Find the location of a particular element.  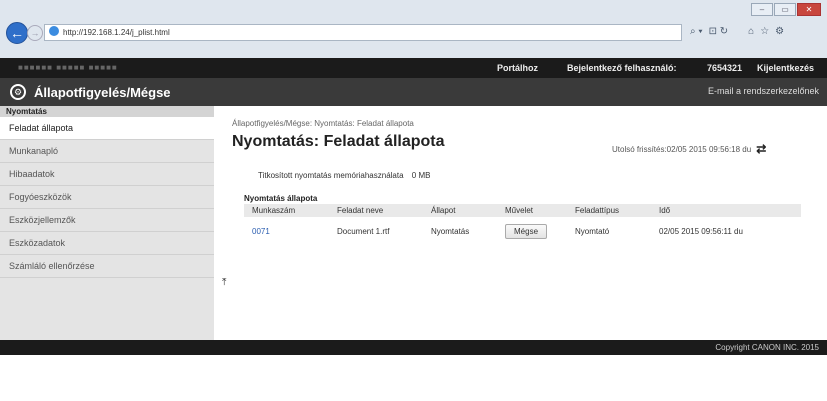

login-user-label: Bejelentkező felhasználó: is located at coordinates (622, 68).